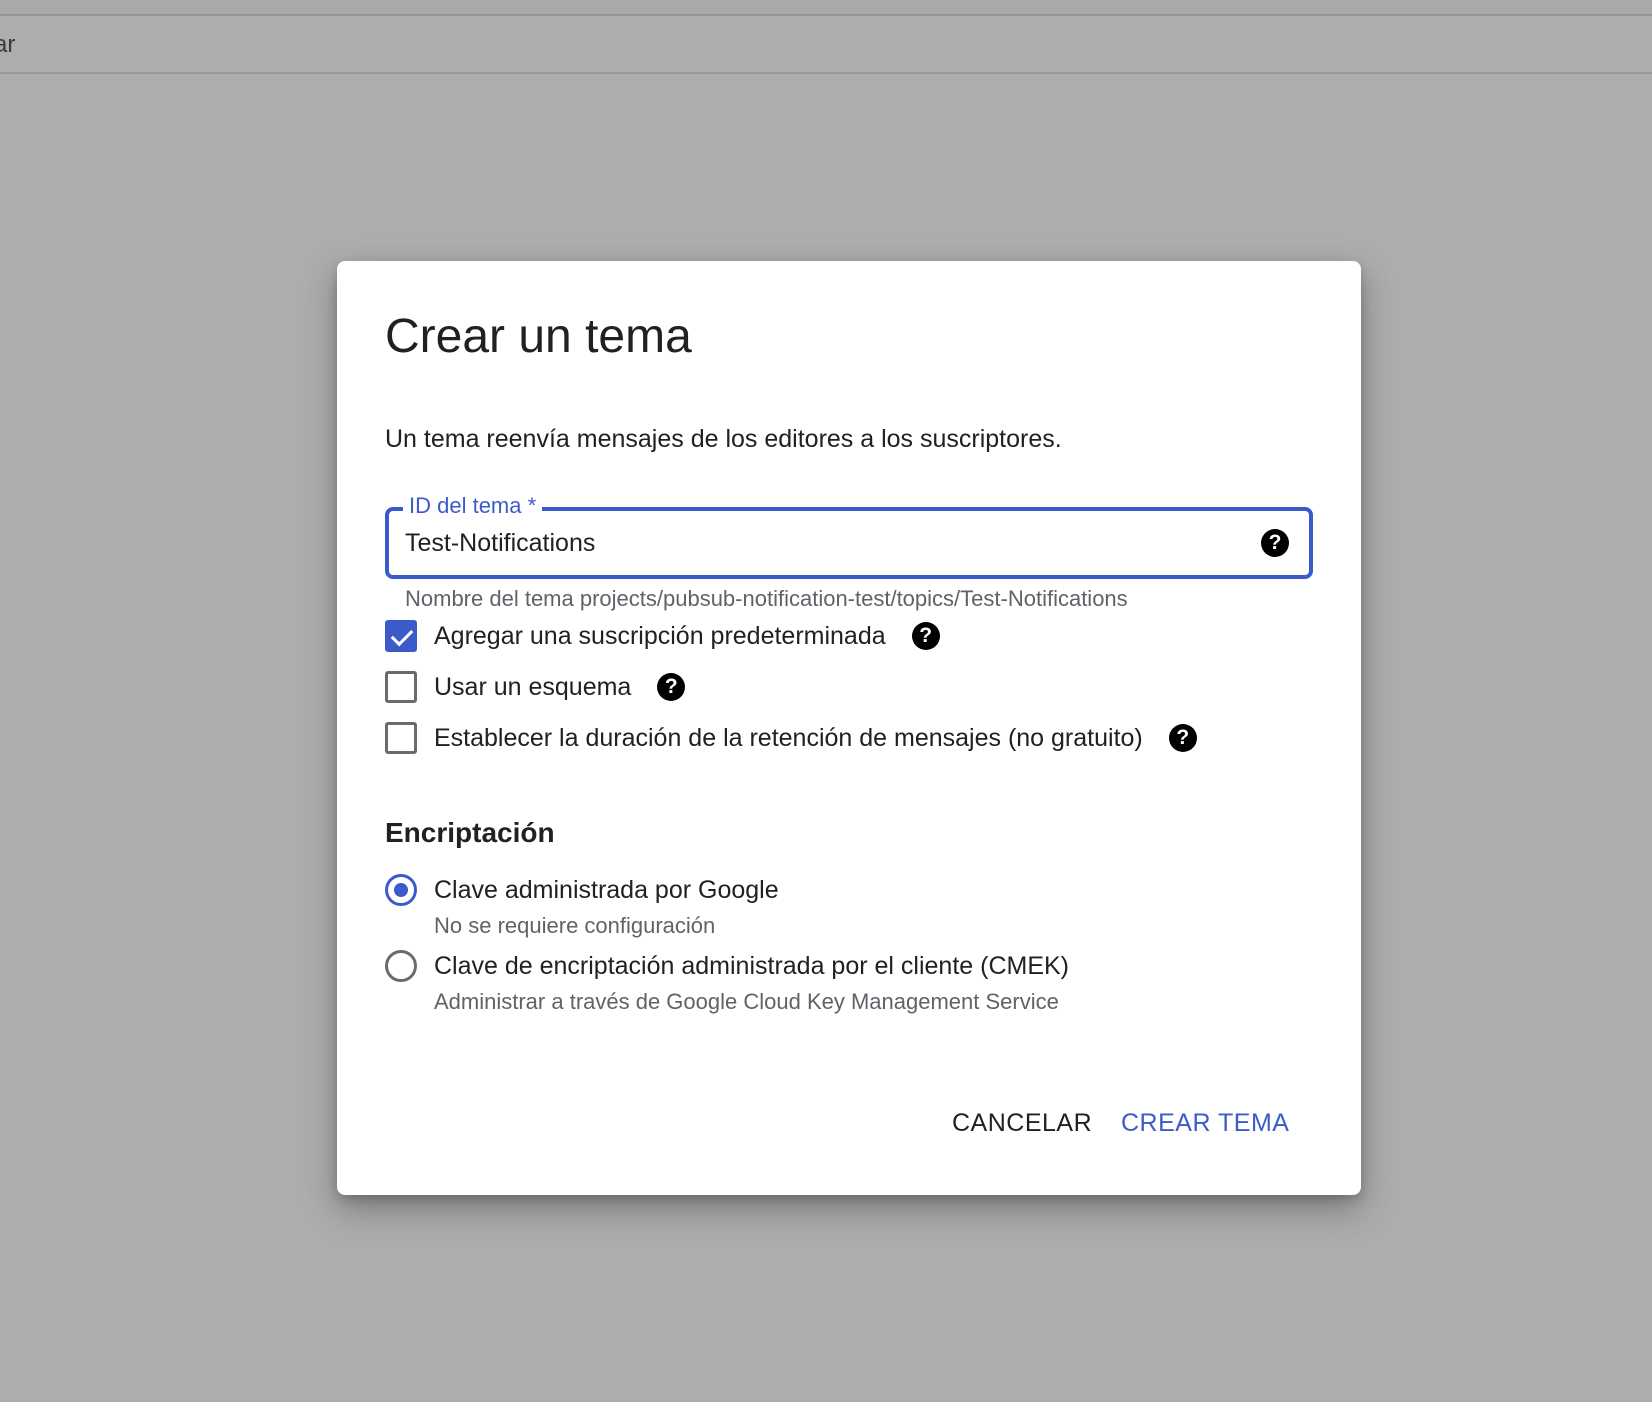 Image resolution: width=1652 pixels, height=1402 pixels. I want to click on create-topic-button: CREAR TEMA, so click(1205, 1123).